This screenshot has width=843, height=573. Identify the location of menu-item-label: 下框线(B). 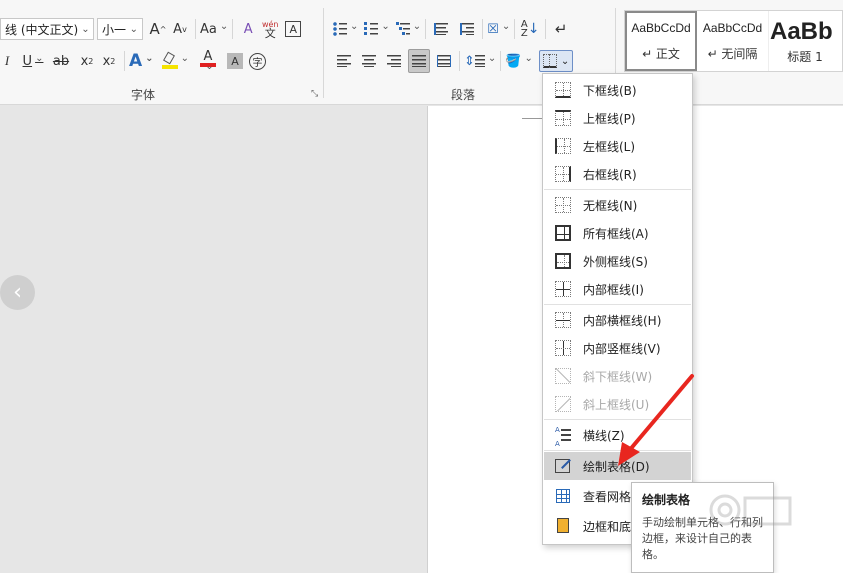
(610, 90).